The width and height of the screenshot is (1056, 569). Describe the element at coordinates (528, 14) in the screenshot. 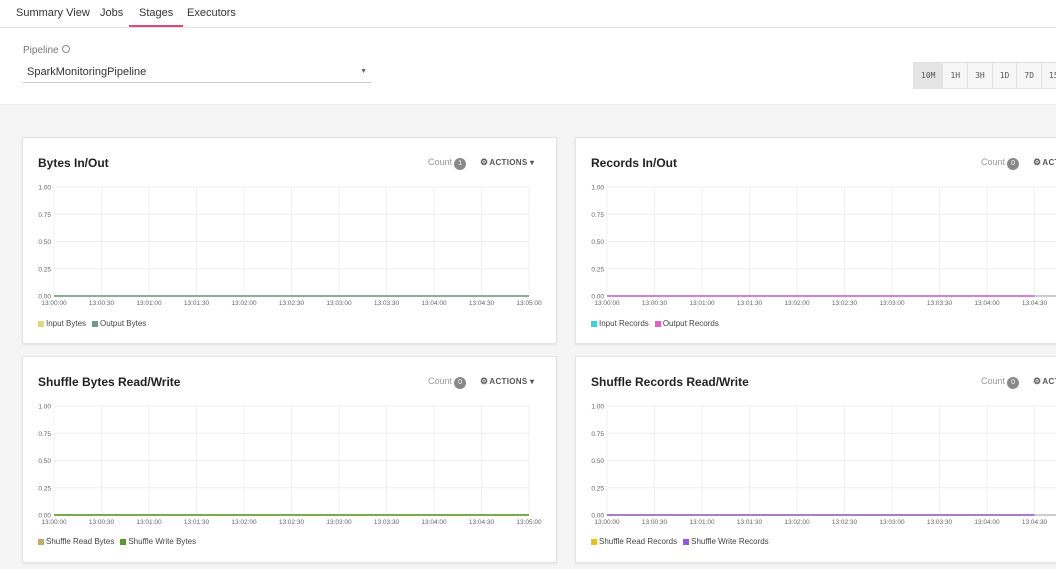

I see `top-tab-bar: Summary View Jobs Stages Executors` at that location.